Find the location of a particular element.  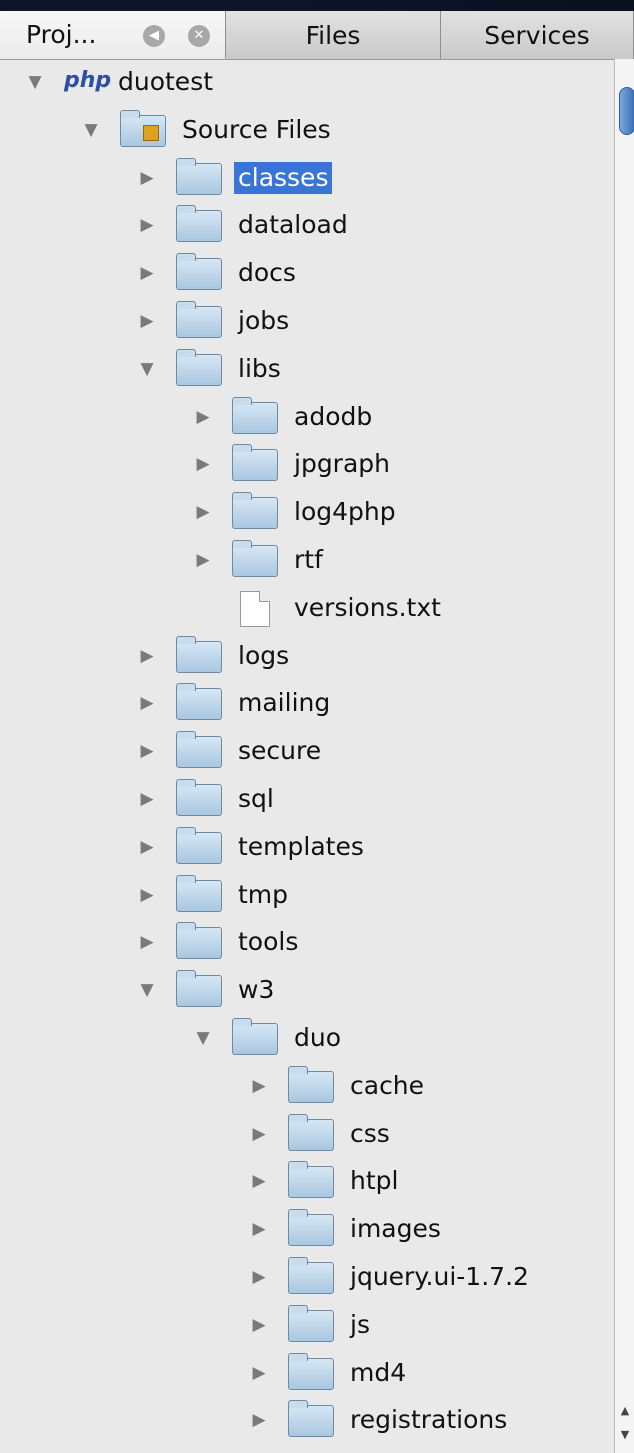

tree-item-sql: ▶ sql is located at coordinates (307, 800).